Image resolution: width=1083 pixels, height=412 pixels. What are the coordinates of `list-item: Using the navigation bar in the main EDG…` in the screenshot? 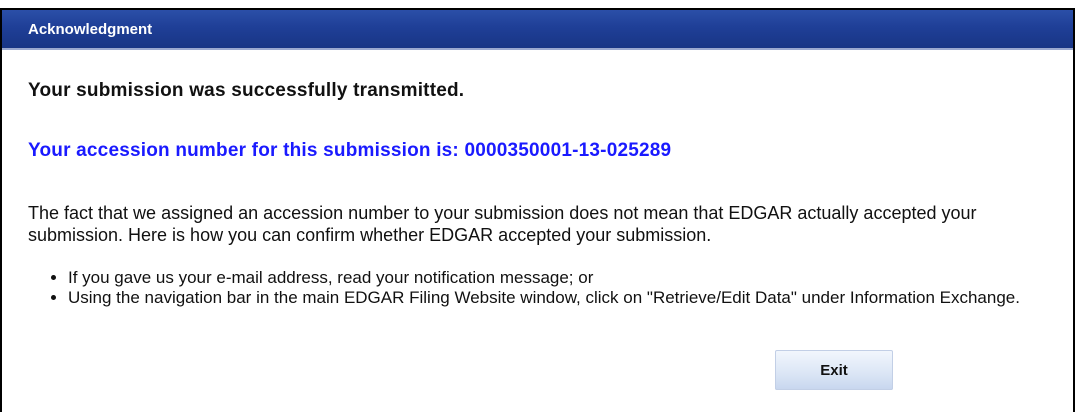 It's located at (558, 298).